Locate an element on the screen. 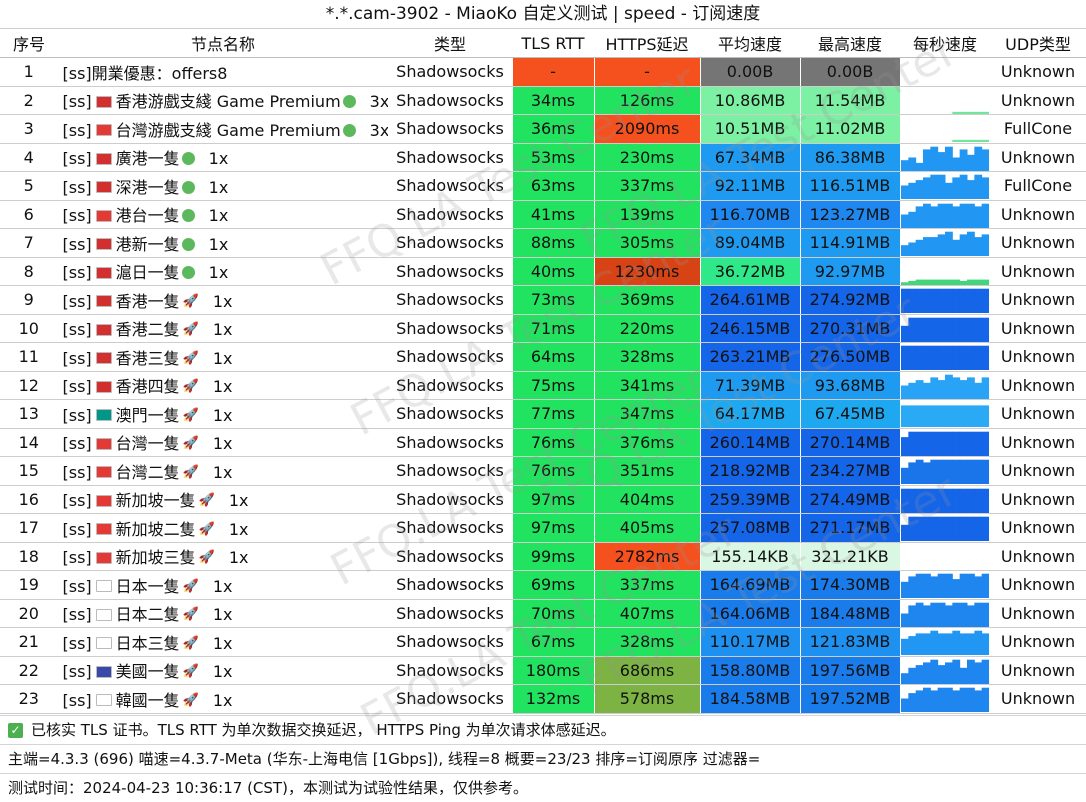 Image resolution: width=1086 pixels, height=802 pixels. row-index: 13 is located at coordinates (29, 414).